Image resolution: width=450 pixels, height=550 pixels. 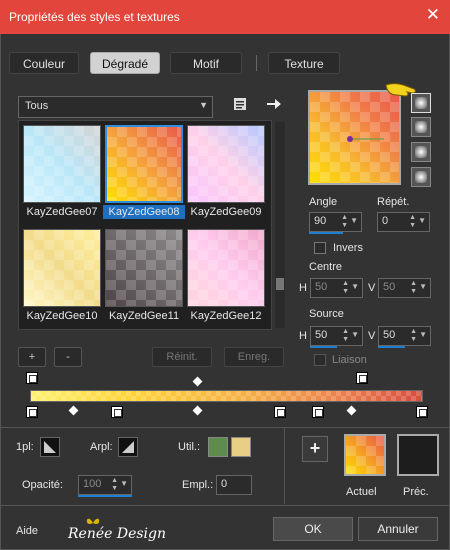 What do you see at coordinates (336, 336) in the screenshot?
I see `source-h-input: 50 ▲ ▼ ▼` at bounding box center [336, 336].